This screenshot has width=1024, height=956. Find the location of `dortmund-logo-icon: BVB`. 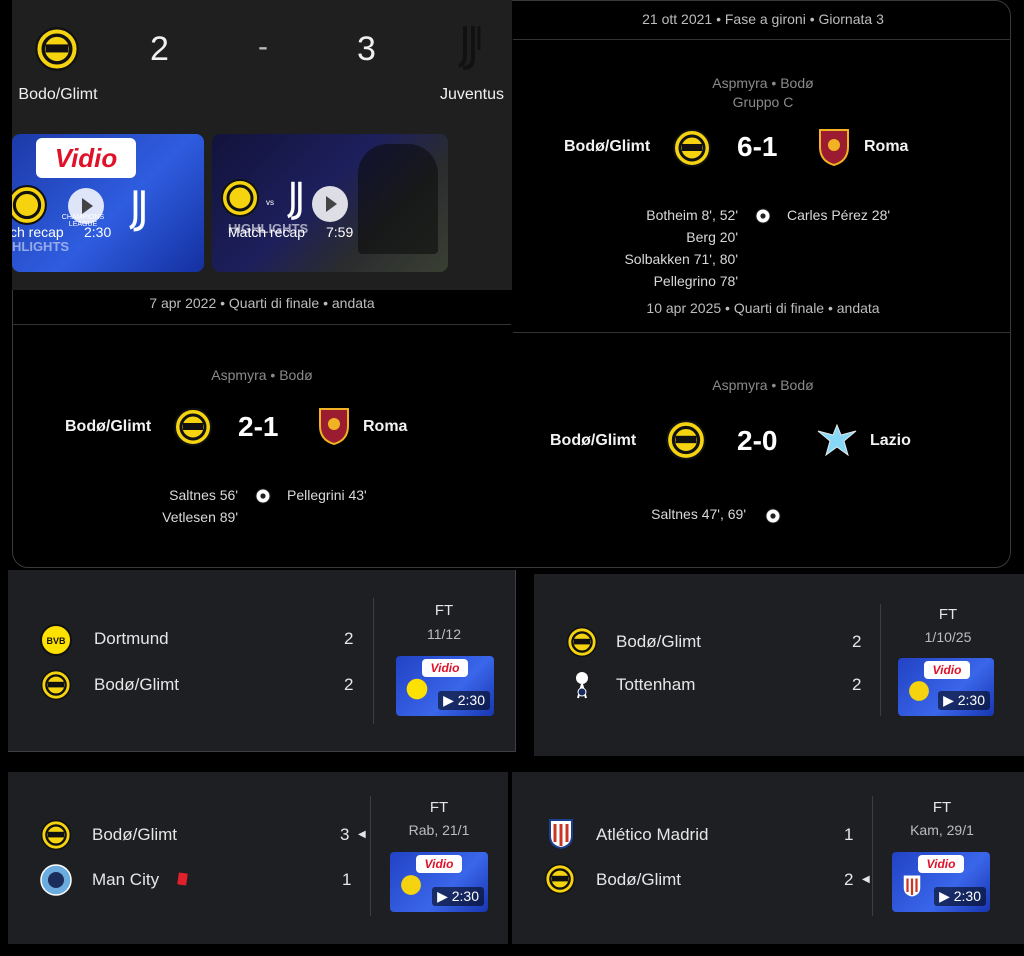

dortmund-logo-icon: BVB is located at coordinates (56, 640).